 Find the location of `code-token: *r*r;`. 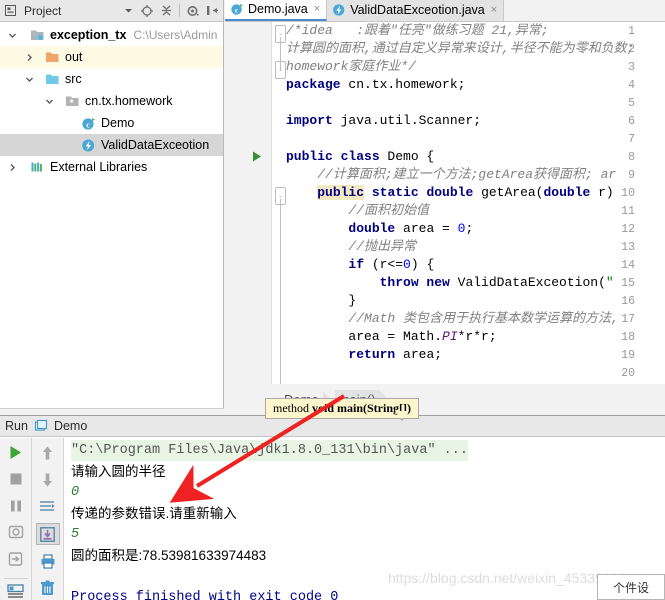

code-token: *r*r; is located at coordinates (477, 336).